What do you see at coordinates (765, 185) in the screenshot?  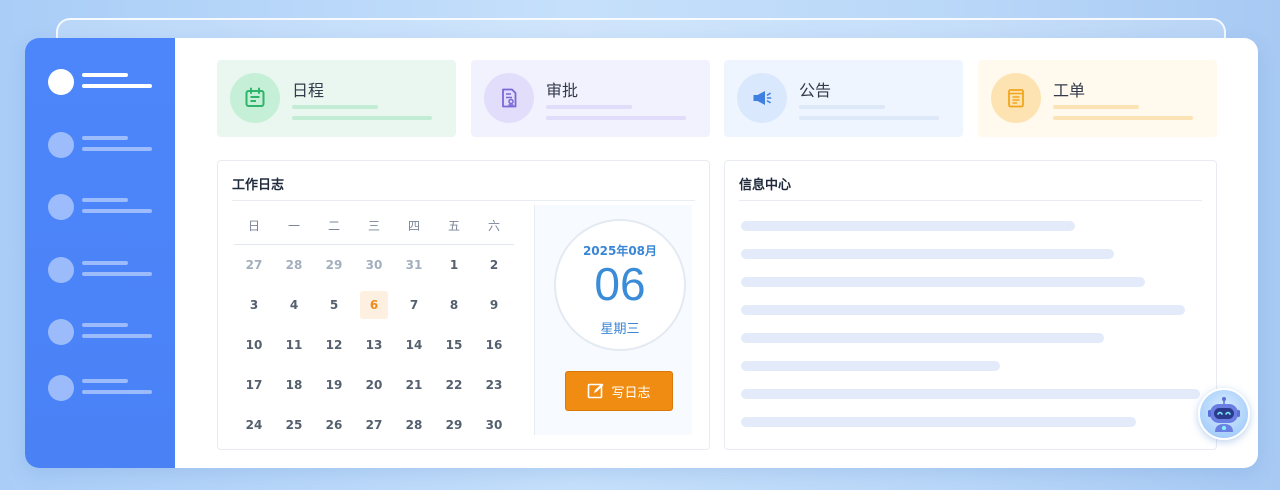 I see `info-center-title: 信息中心` at bounding box center [765, 185].